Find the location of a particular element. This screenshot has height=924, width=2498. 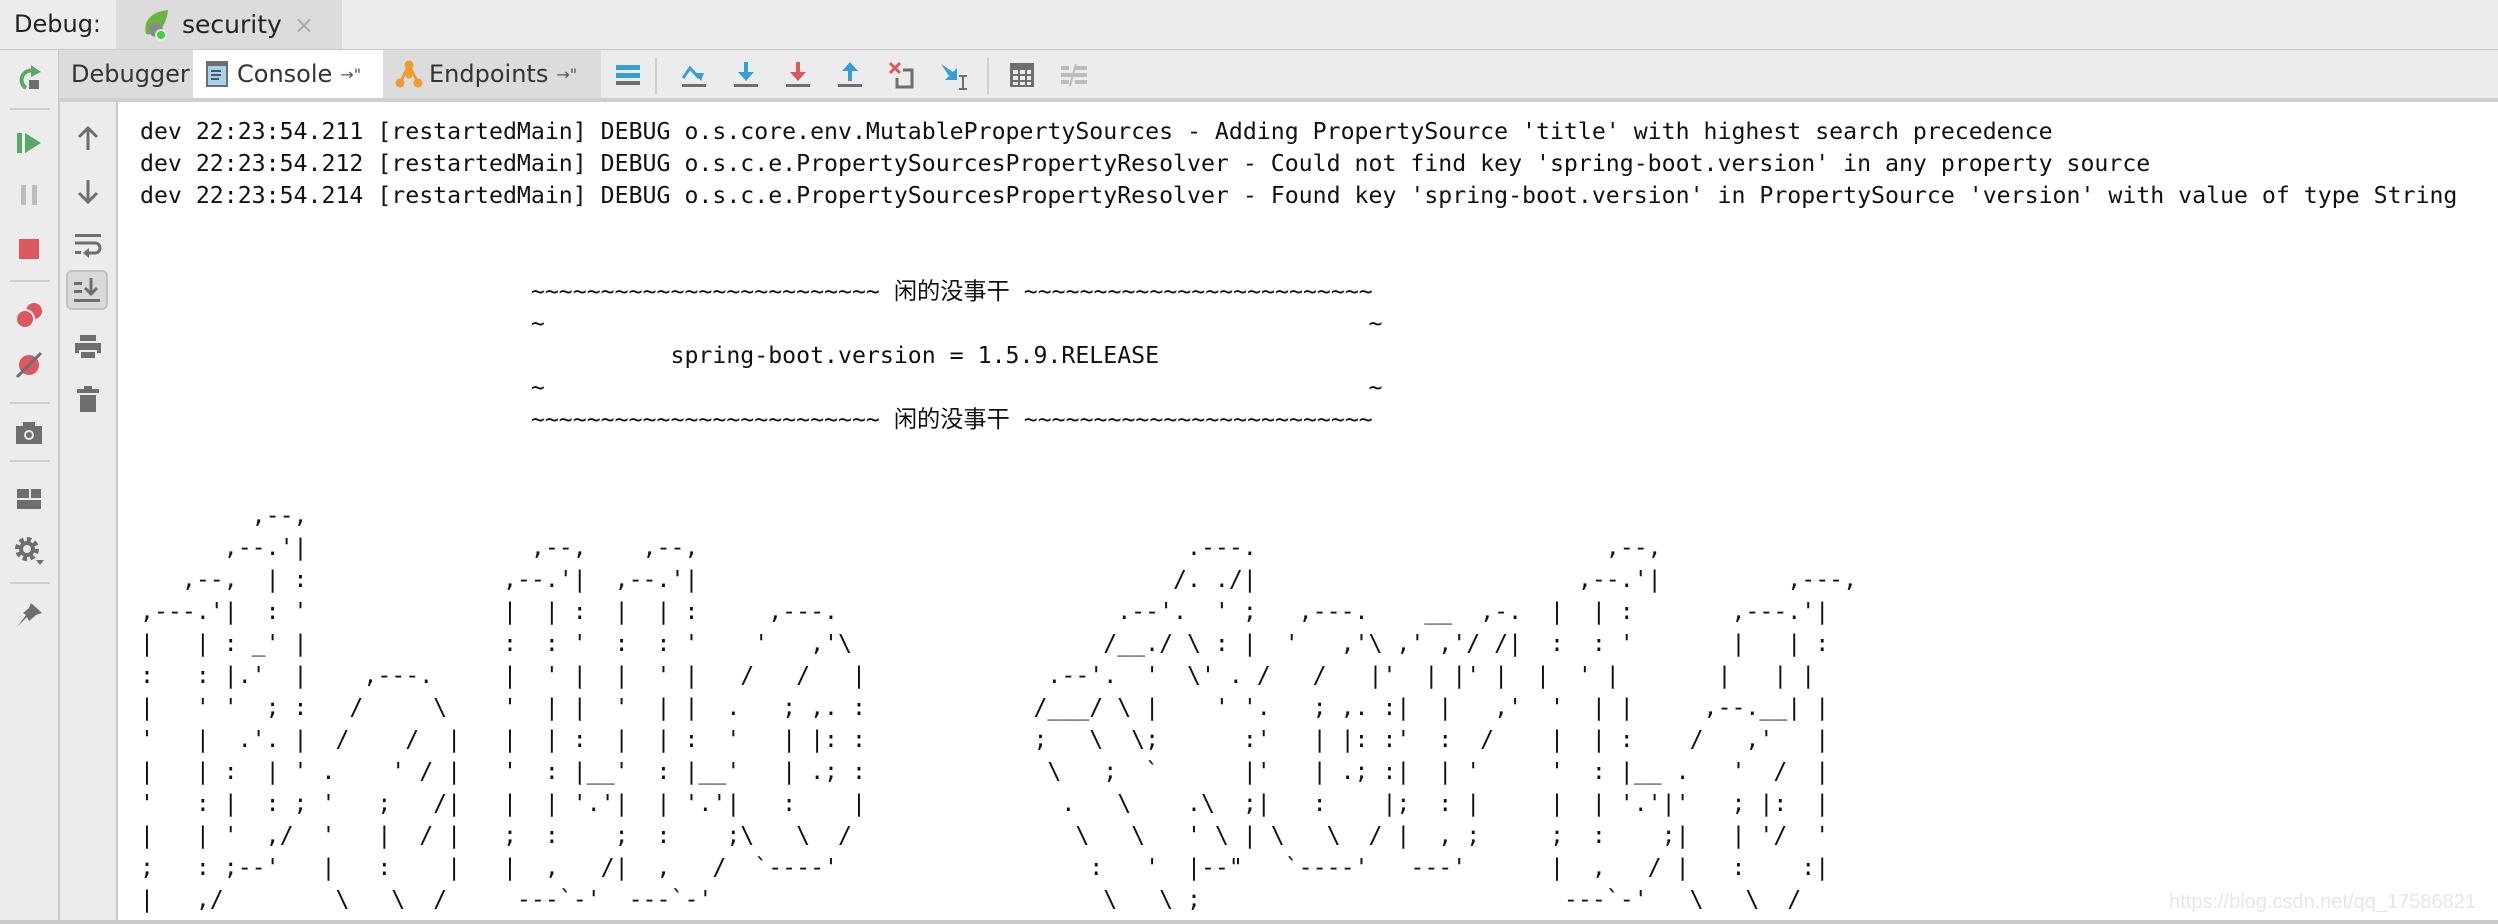

run-tab-security: security × is located at coordinates (229, 24).